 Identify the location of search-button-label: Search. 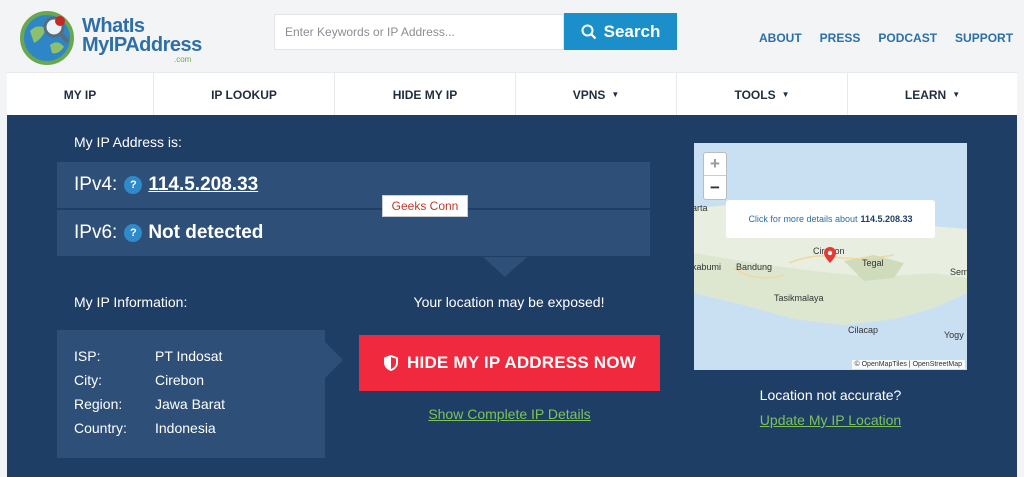
(632, 31).